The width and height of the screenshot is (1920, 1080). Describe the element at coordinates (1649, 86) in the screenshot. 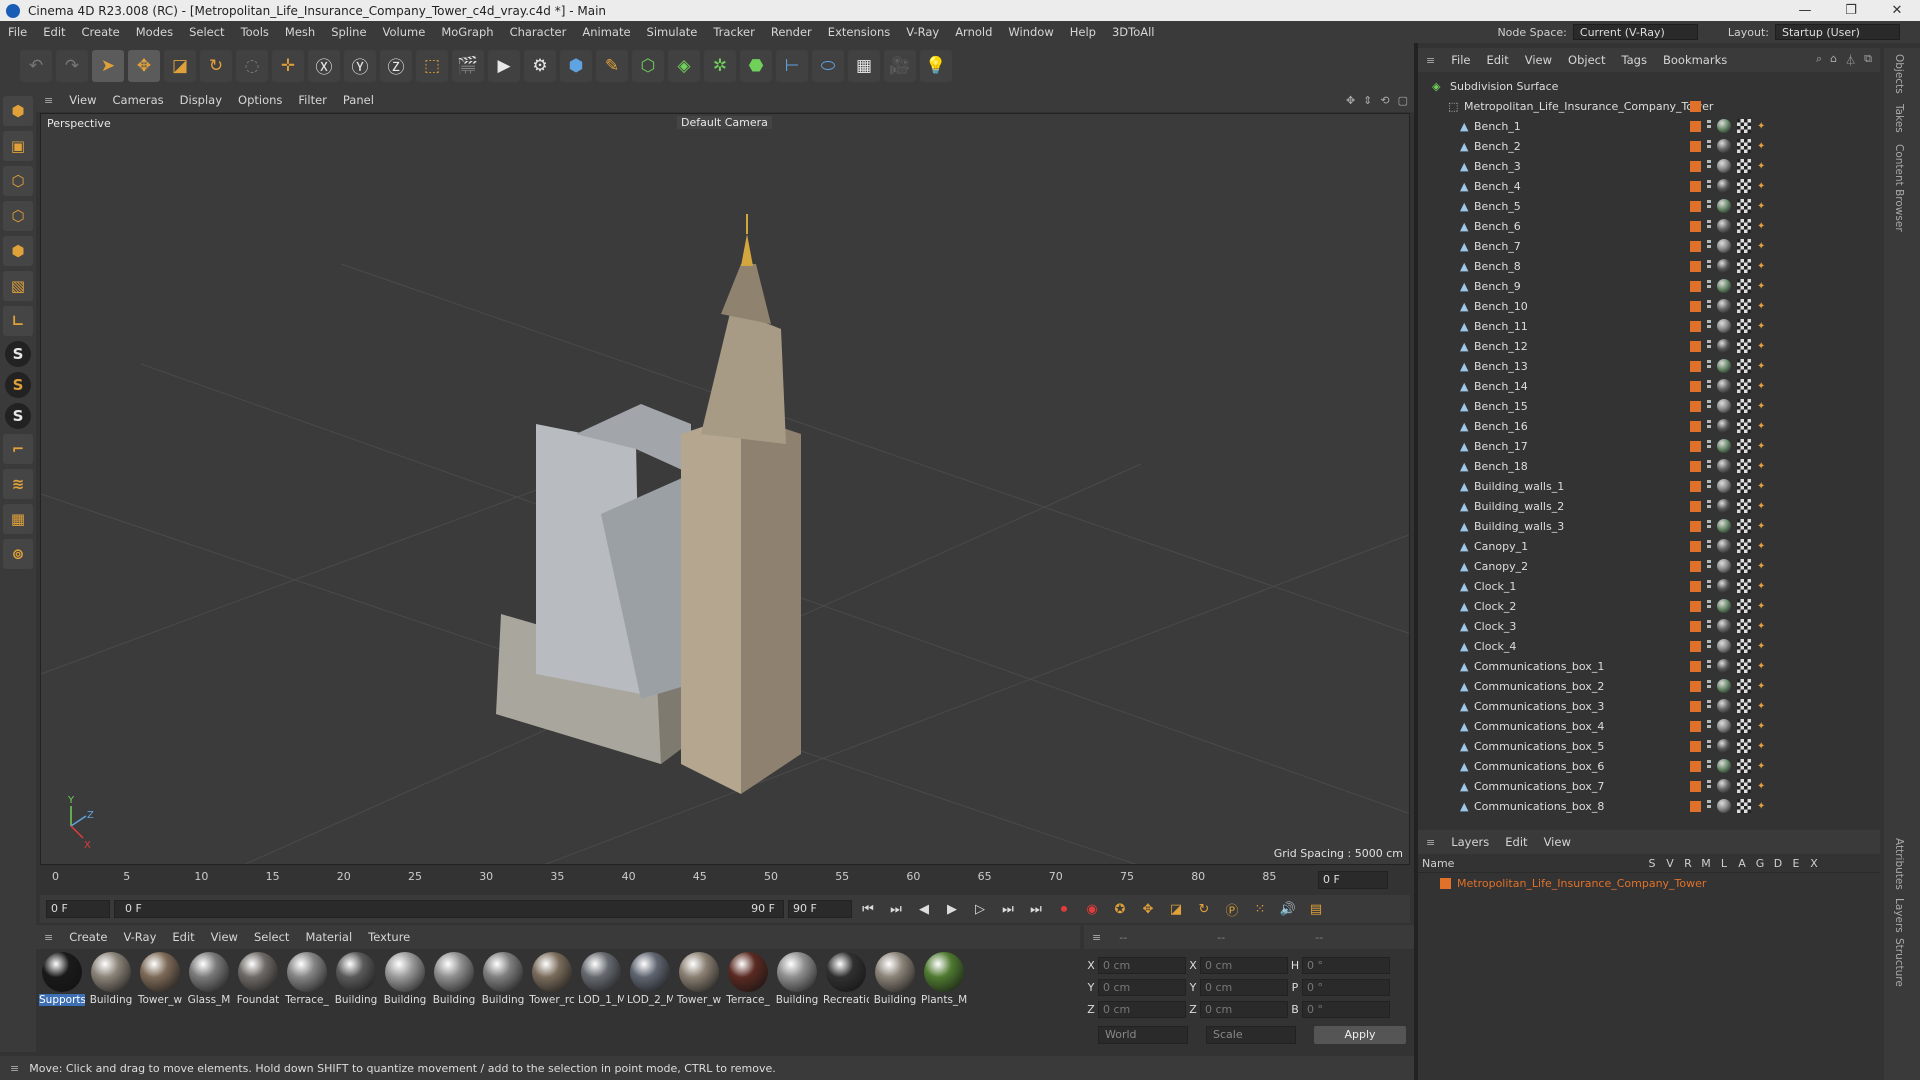

I see `object-row-root: ◈ Subdivision Surface` at that location.